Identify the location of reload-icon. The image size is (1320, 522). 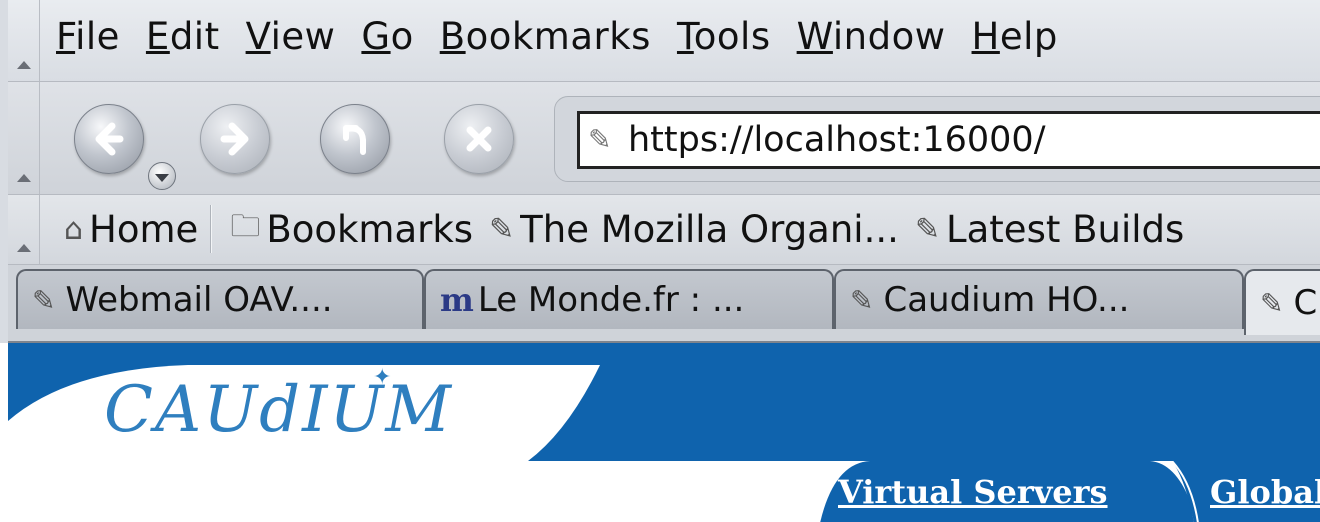
(354, 140).